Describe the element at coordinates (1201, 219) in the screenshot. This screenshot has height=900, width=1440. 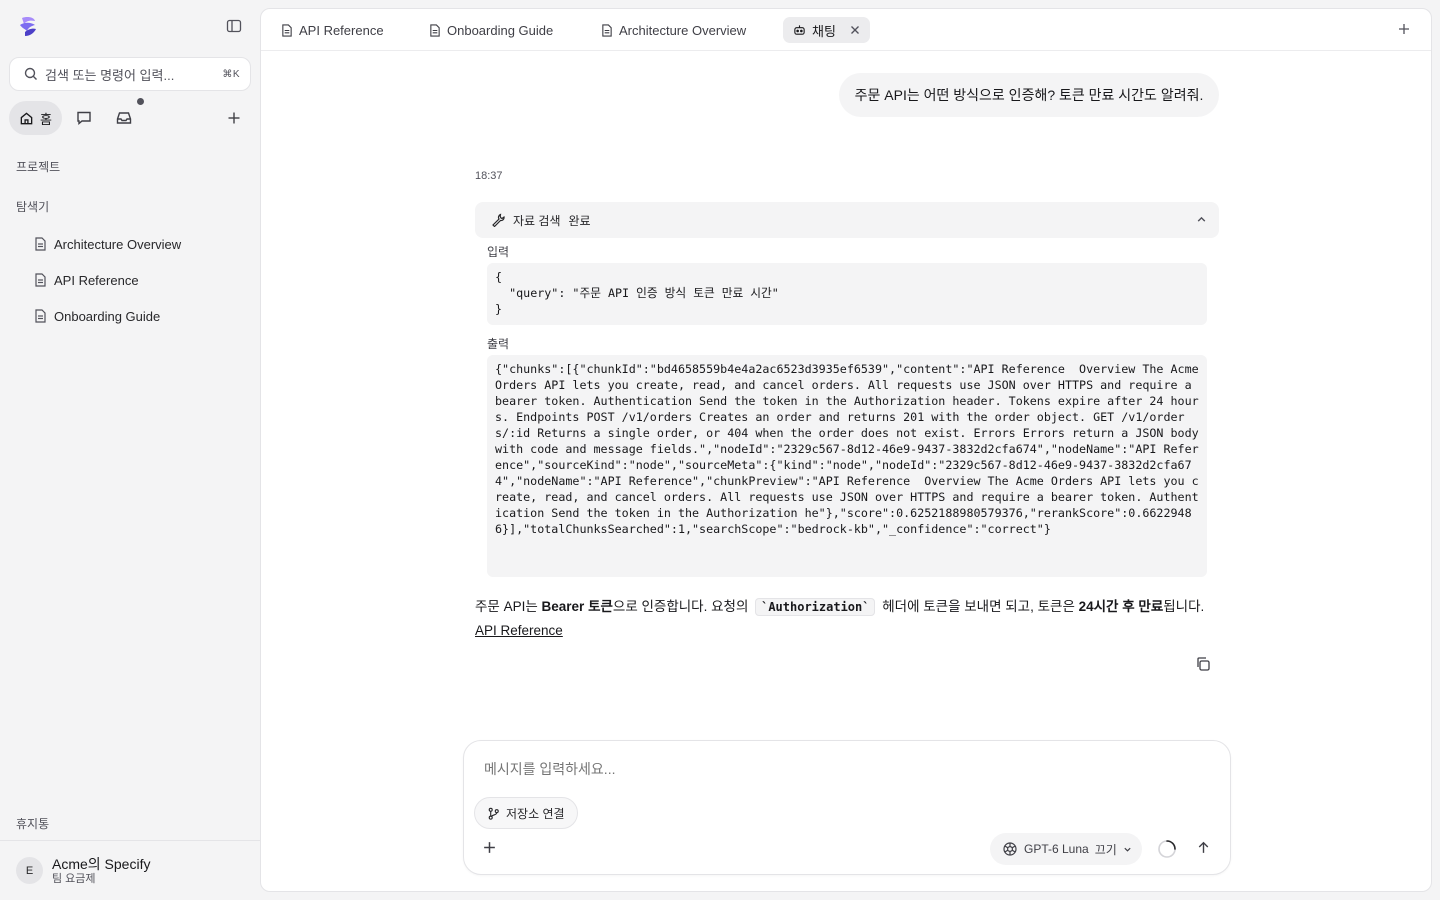
I see `chevron-up-icon` at that location.